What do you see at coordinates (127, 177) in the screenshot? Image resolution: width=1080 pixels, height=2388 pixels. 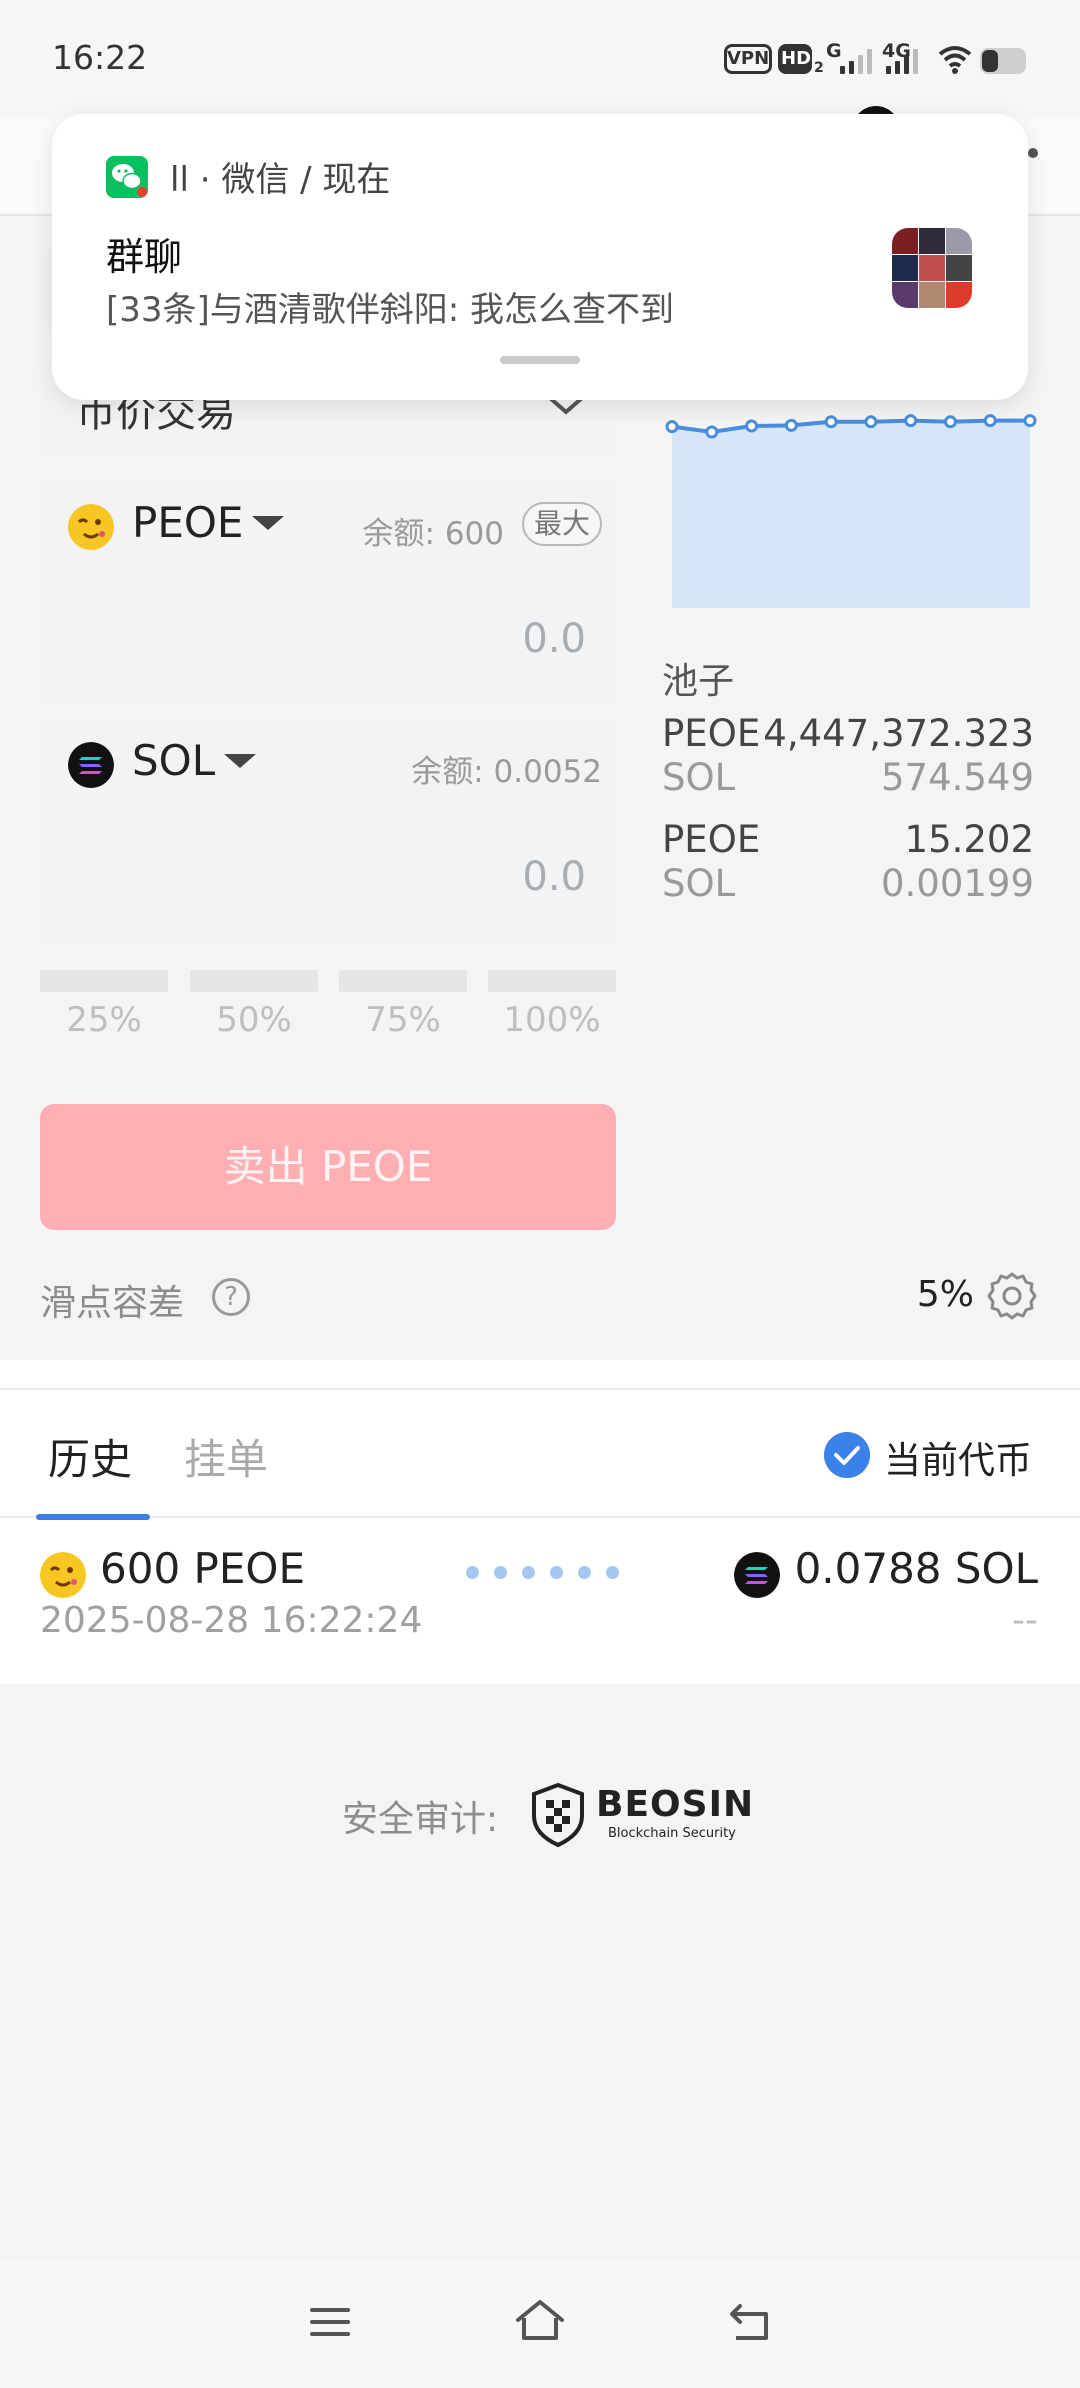 I see `wechat-icon` at bounding box center [127, 177].